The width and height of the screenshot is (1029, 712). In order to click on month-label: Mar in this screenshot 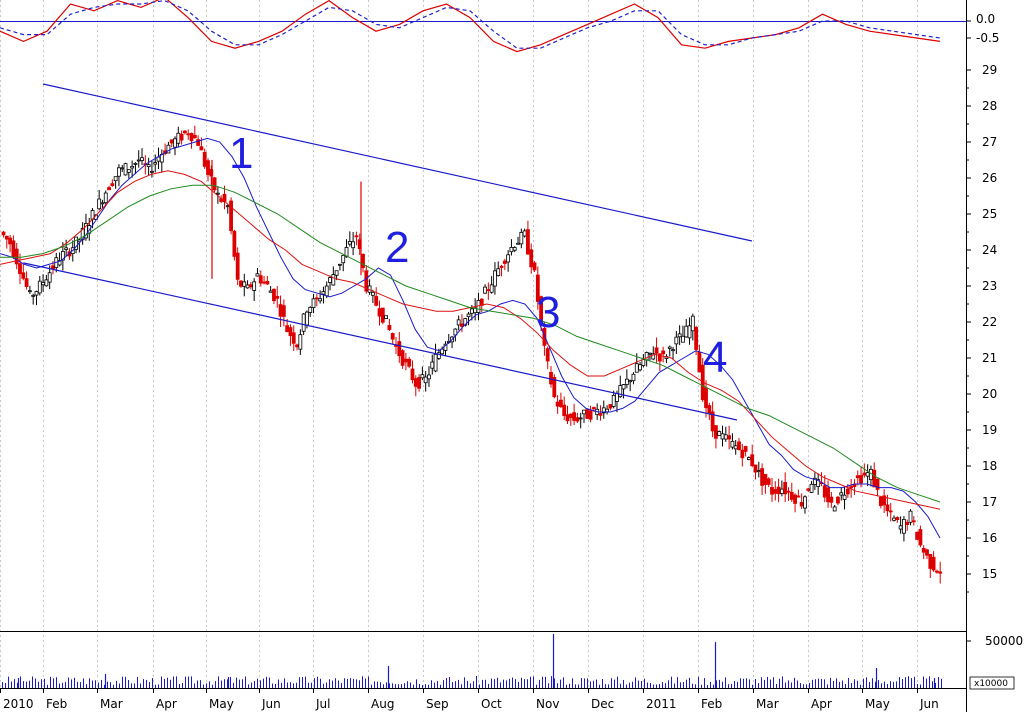, I will do `click(767, 704)`.